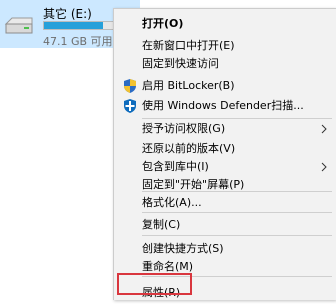 Image resolution: width=336 pixels, height=304 pixels. Describe the element at coordinates (154, 284) in the screenshot. I see `properties-highlight-box` at that location.